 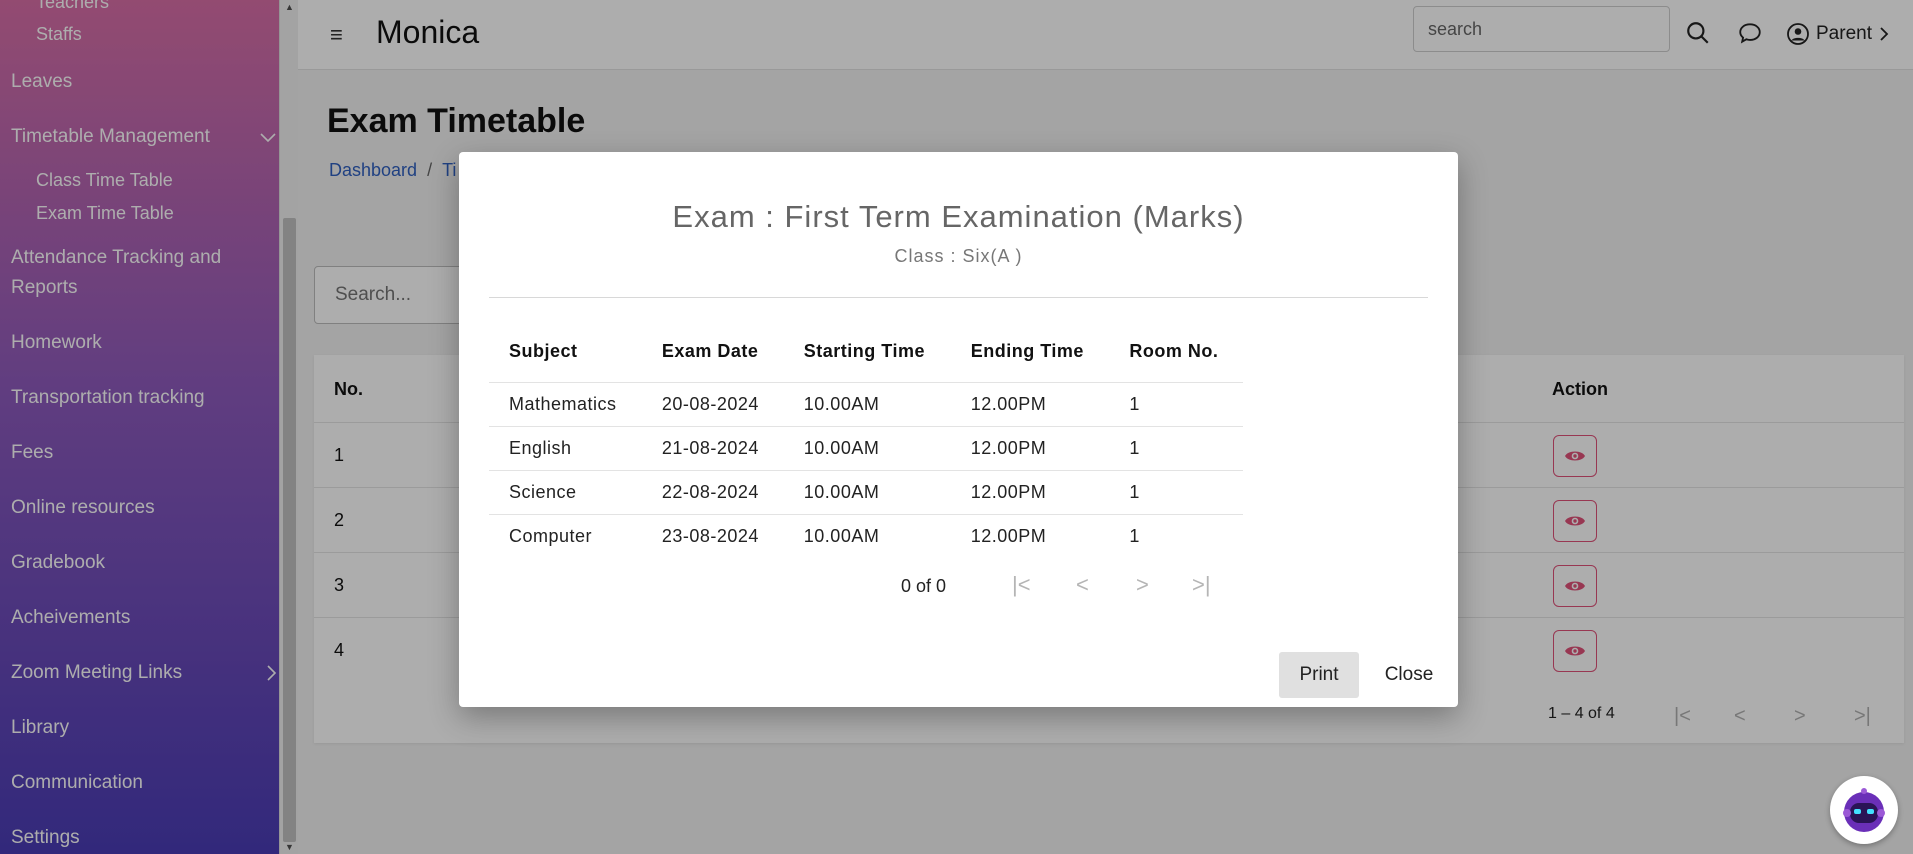 I want to click on close-button: Close, so click(x=1409, y=675).